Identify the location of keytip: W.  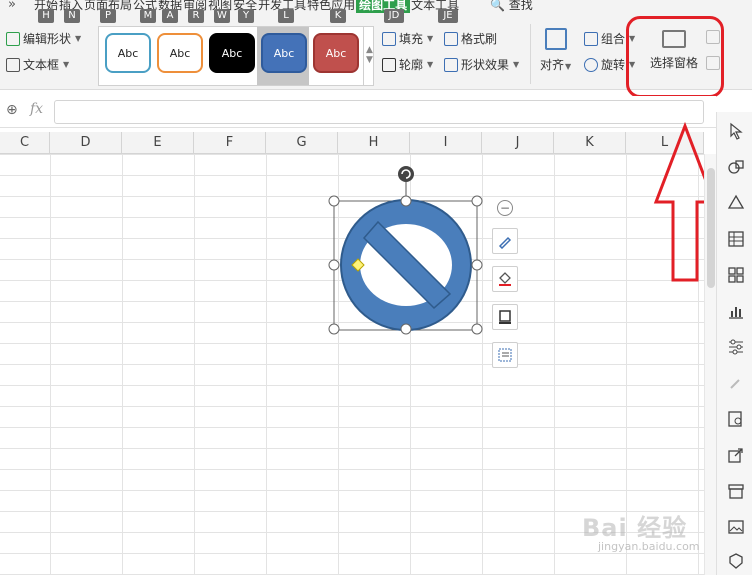
(222, 16).